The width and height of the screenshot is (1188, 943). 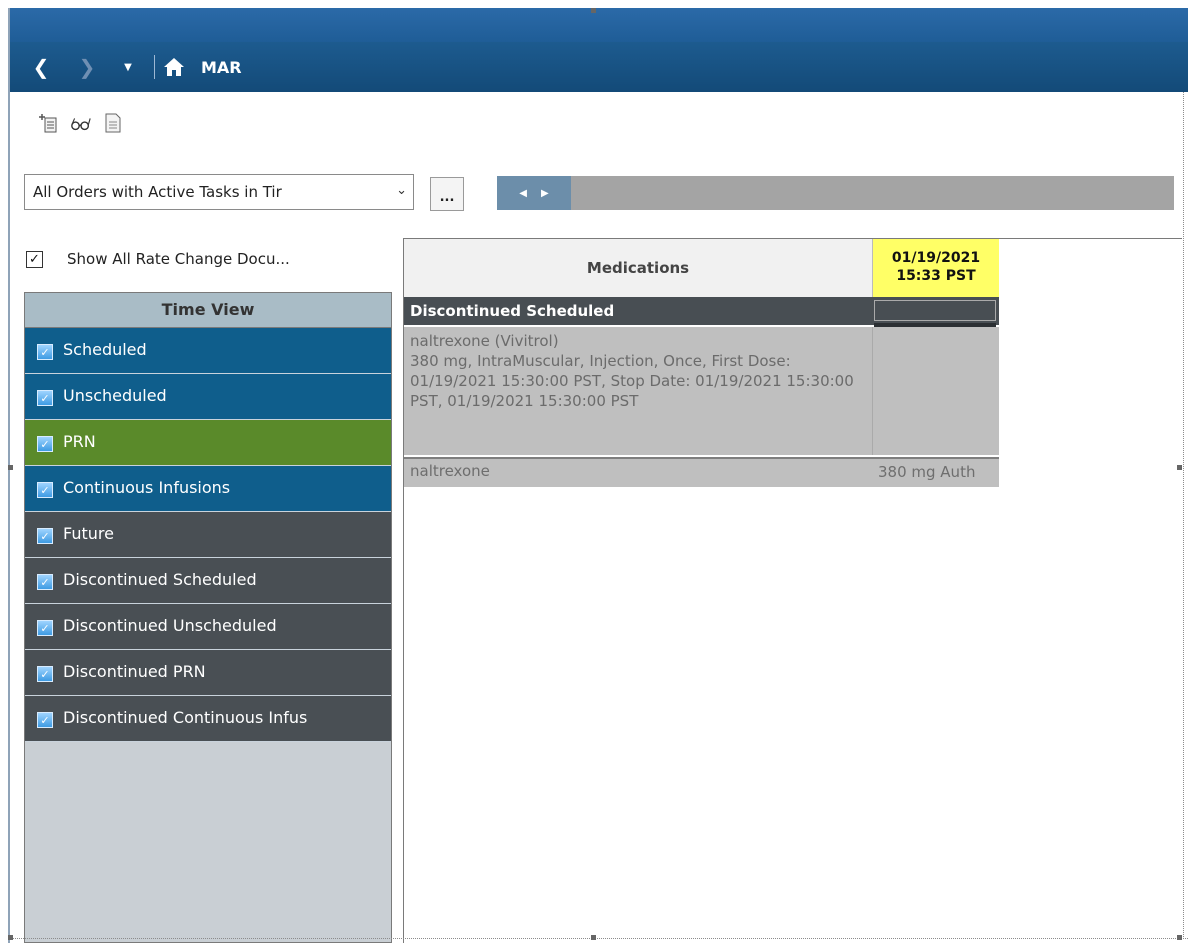 What do you see at coordinates (10, 937) in the screenshot?
I see `resize-grip-bottom-left` at bounding box center [10, 937].